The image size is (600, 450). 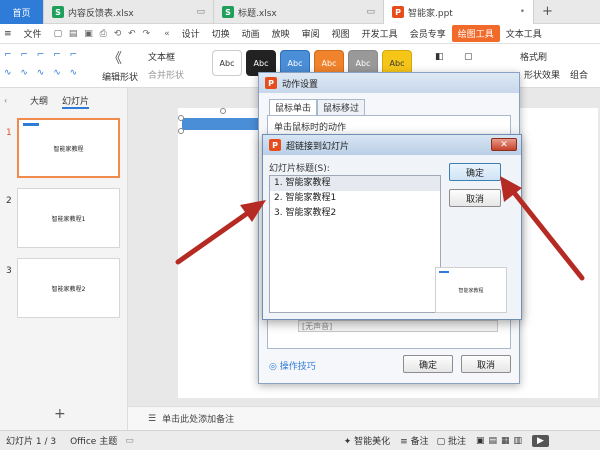 I want to click on tab-slides: 幻灯片, so click(x=76, y=101).